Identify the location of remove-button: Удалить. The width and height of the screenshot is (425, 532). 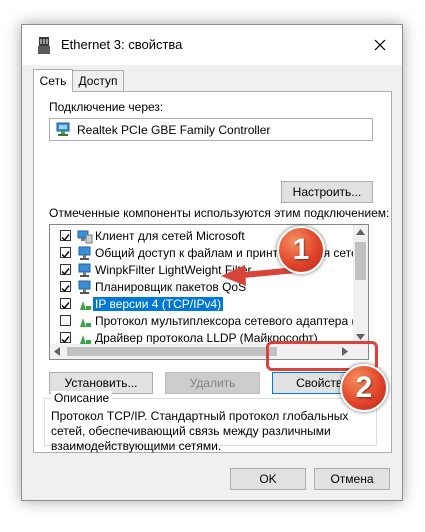
(212, 383).